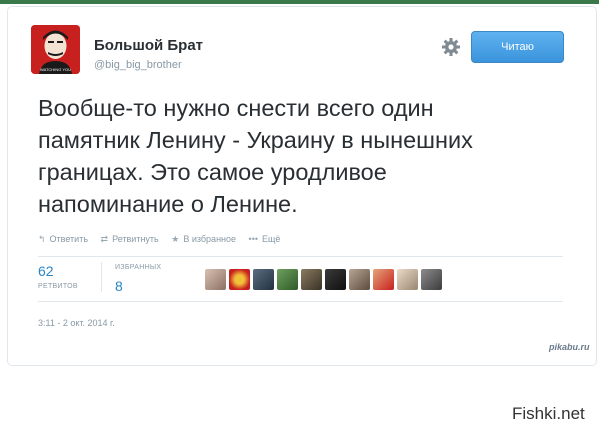  I want to click on reply-label: Ответить, so click(69, 239).